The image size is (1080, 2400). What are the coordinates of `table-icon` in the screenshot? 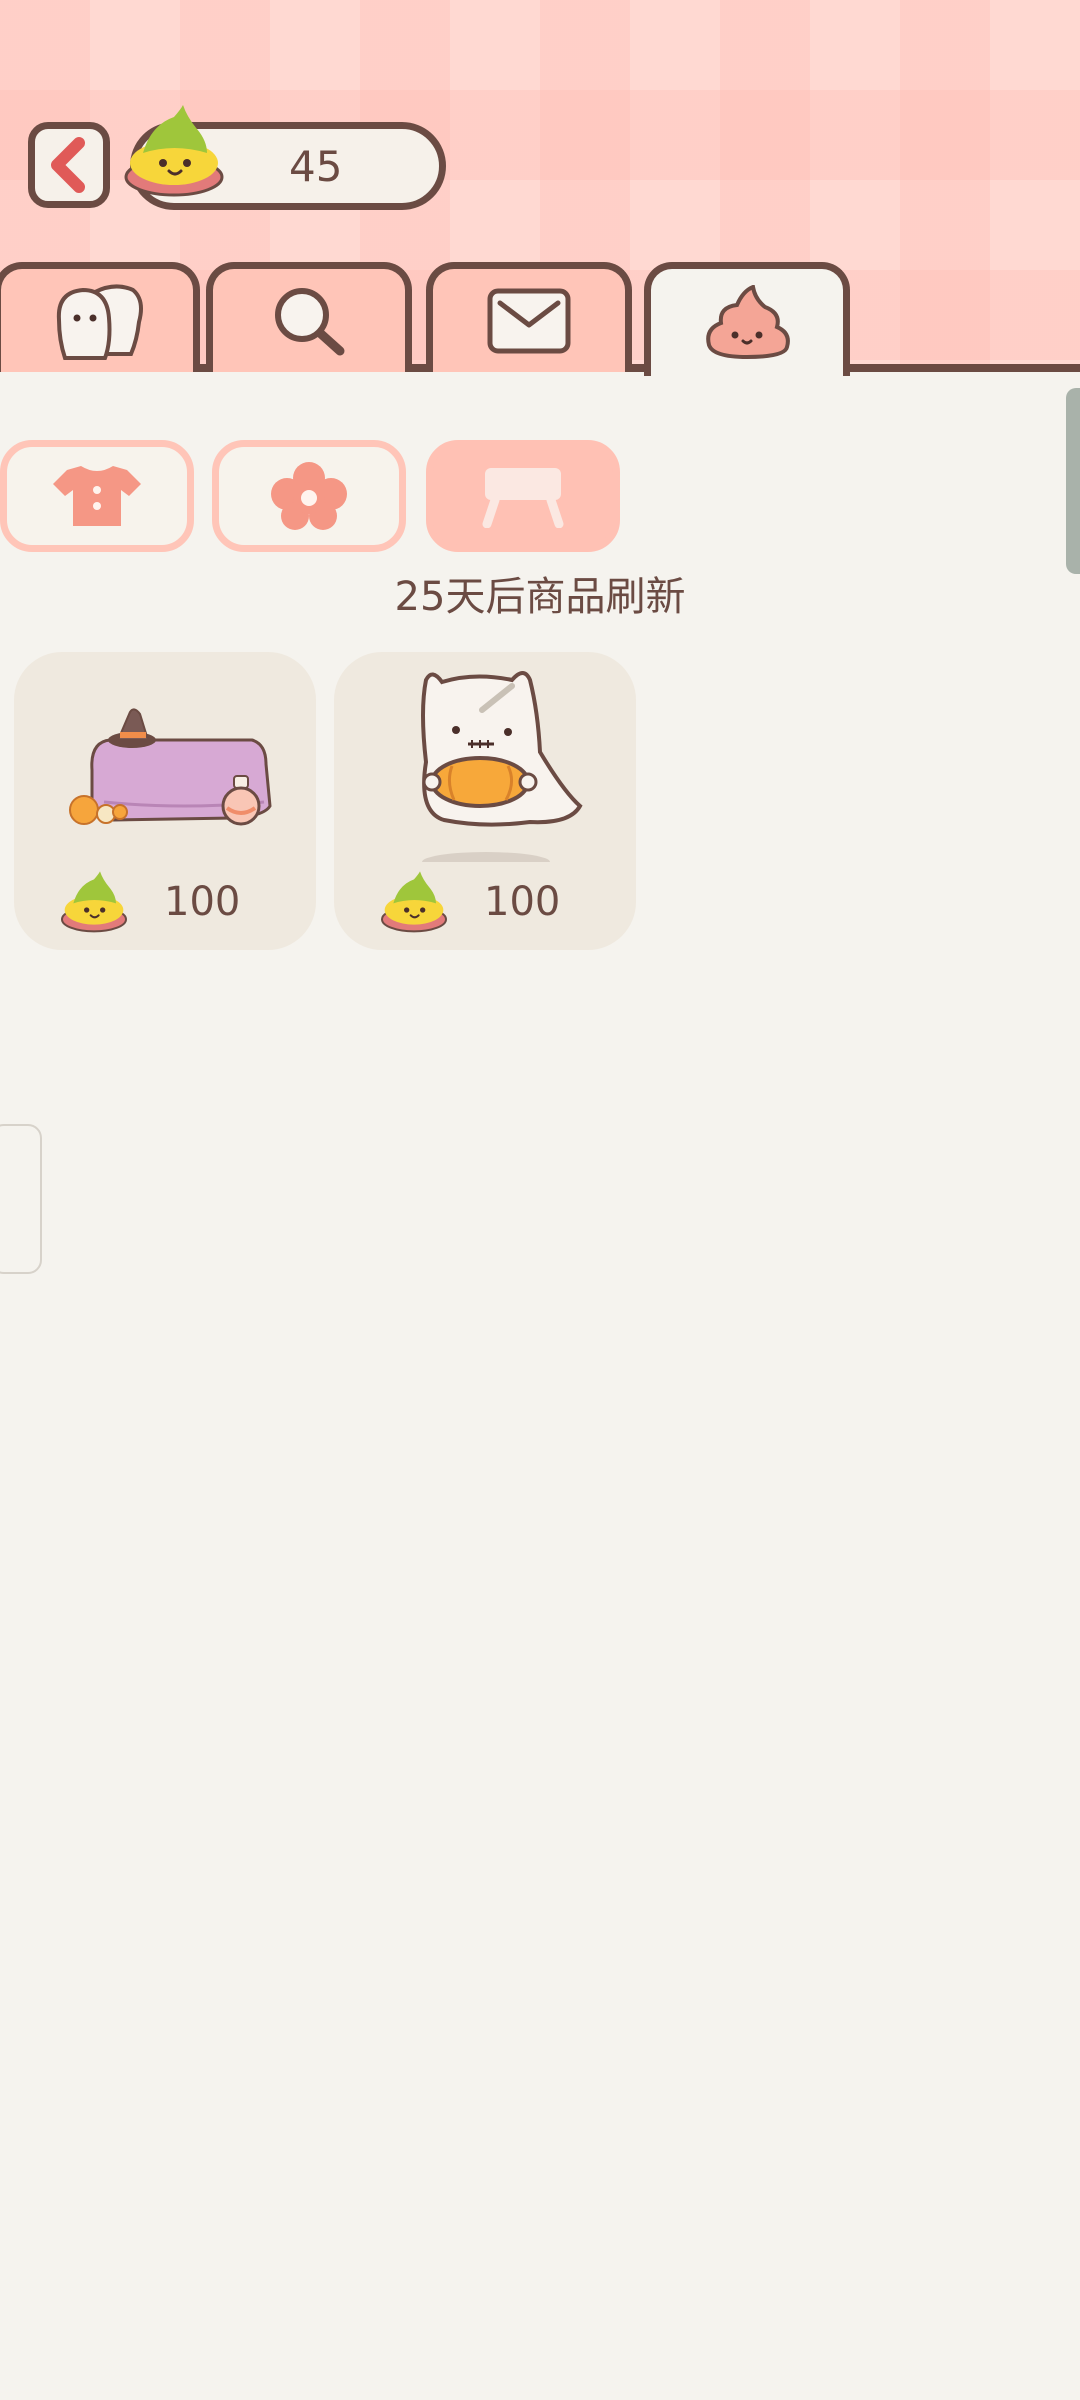 It's located at (523, 498).